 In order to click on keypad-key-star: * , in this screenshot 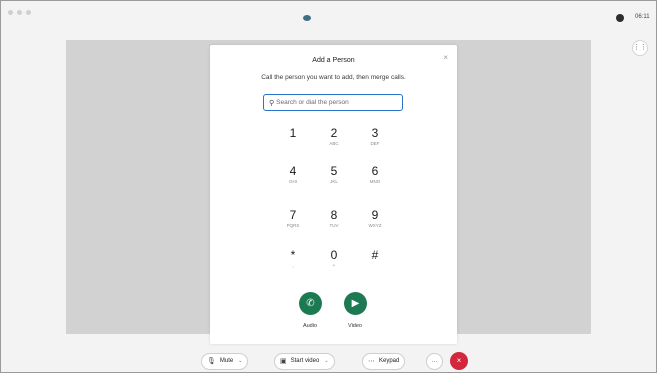, I will do `click(293, 259)`.